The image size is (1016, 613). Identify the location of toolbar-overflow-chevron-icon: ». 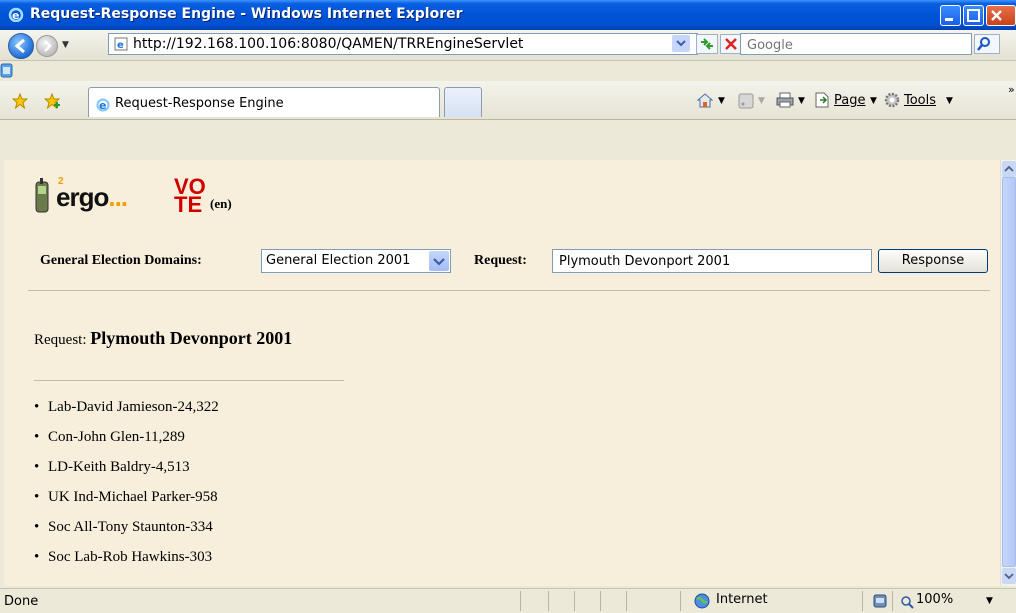
(1011, 89).